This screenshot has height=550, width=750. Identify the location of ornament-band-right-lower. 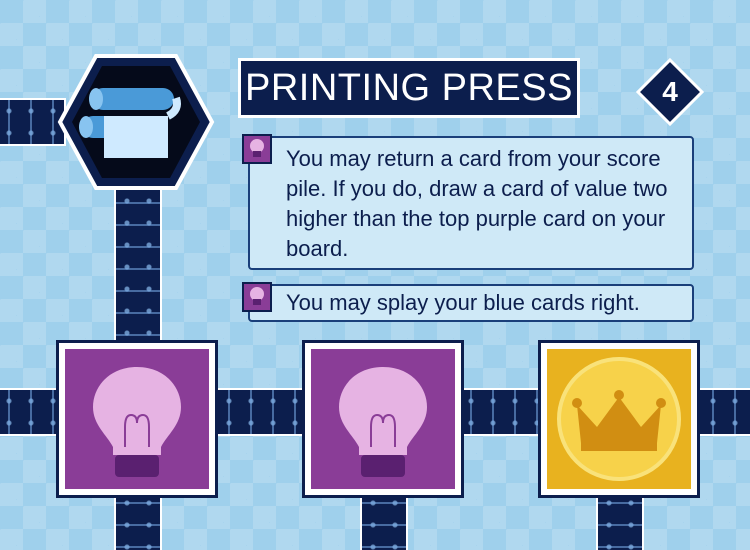
(620, 520).